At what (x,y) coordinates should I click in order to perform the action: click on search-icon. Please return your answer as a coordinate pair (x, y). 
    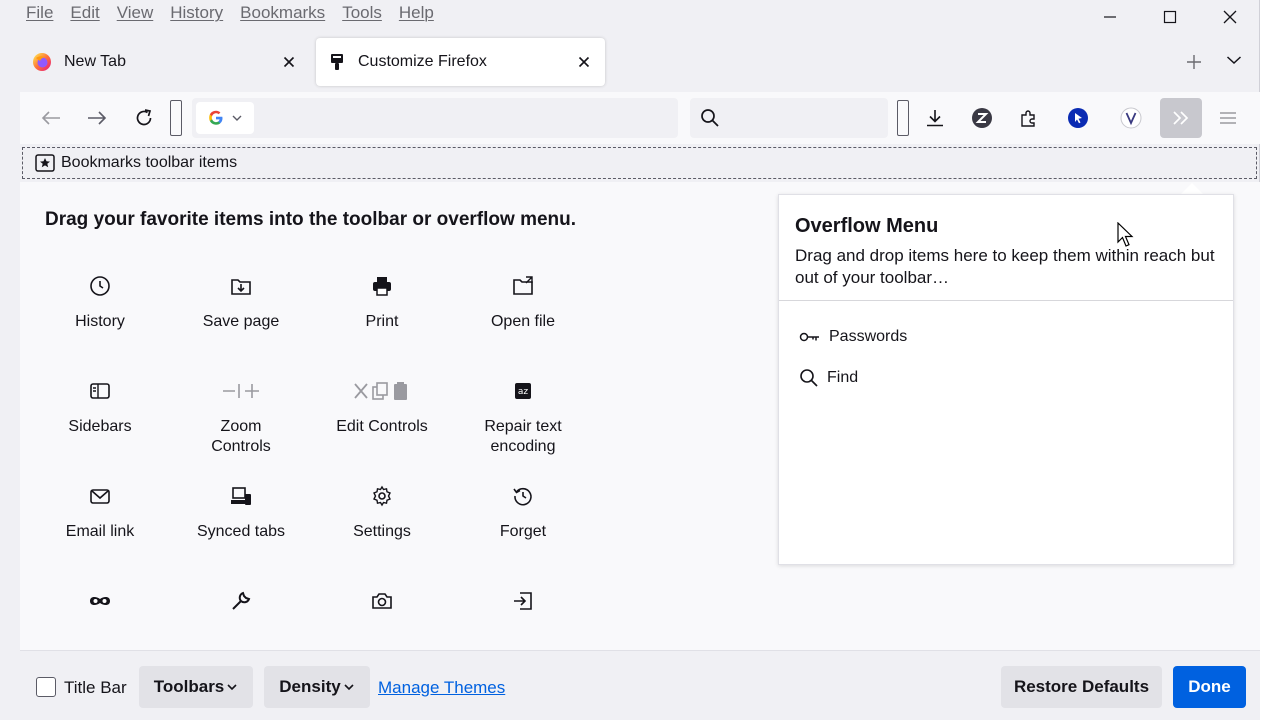
    Looking at the image, I should click on (710, 118).